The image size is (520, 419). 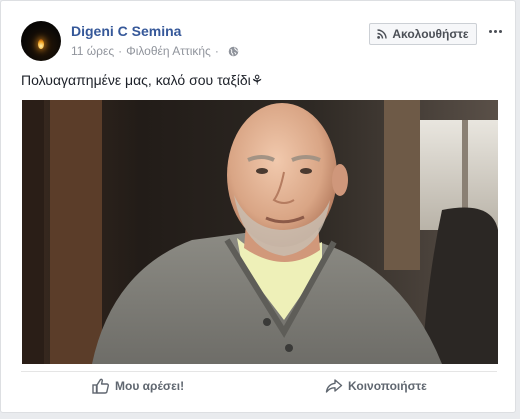 I want to click on author-avatar, so click(x=41, y=41).